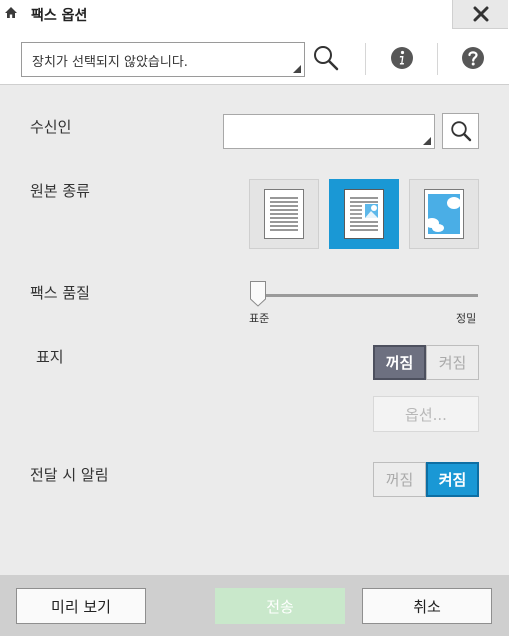 This screenshot has width=509, height=636. I want to click on device-select-value: 장치가 선택되지 않았습니다., so click(110, 62).